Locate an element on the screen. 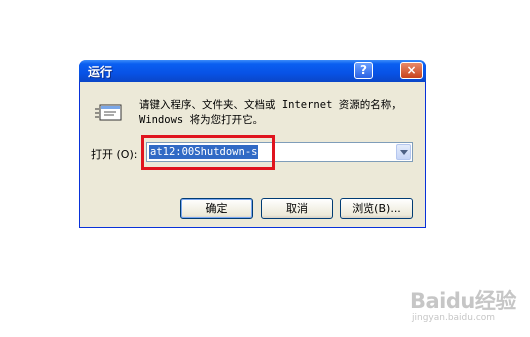 The image size is (530, 337). run-icon is located at coordinates (108, 112).